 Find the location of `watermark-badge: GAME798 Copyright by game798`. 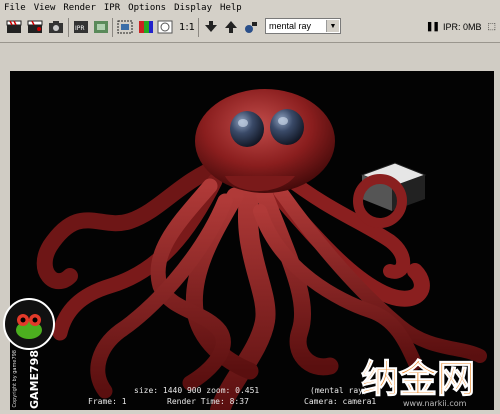

watermark-badge: GAME798 Copyright by game798 is located at coordinates (28, 350).